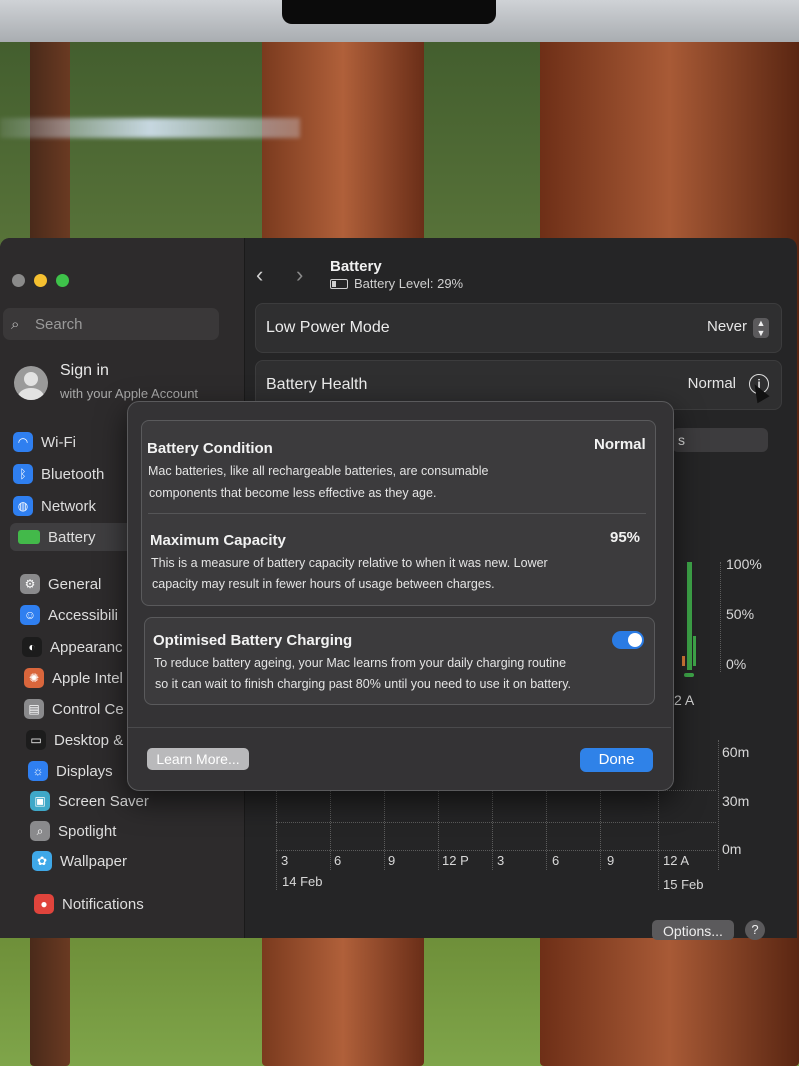  Describe the element at coordinates (299, 275) in the screenshot. I see `forward-chevron-icon: ›` at that location.